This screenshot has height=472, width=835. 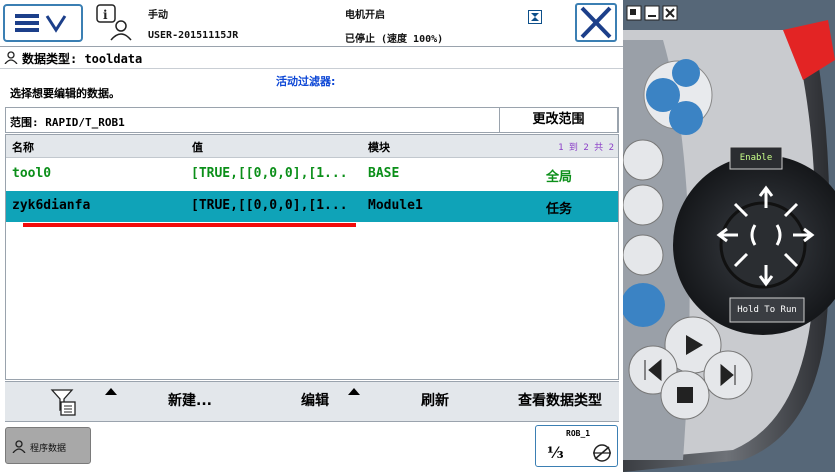 What do you see at coordinates (11, 57) in the screenshot?
I see `person-icon` at bounding box center [11, 57].